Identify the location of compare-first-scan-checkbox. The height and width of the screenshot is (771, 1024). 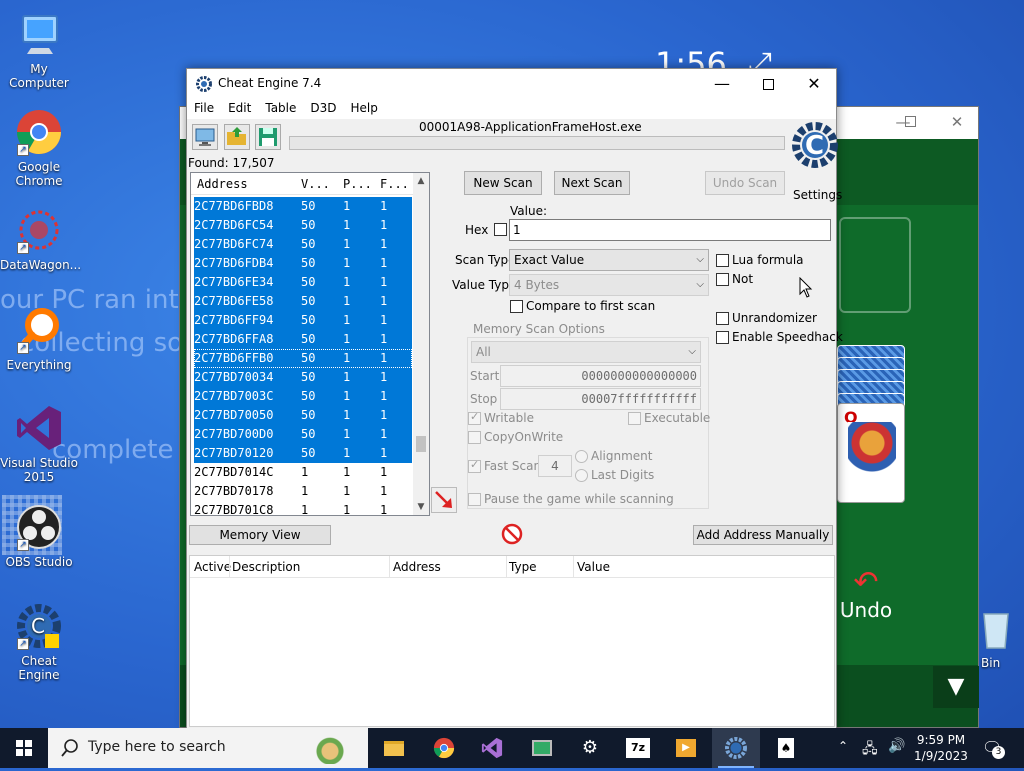
(516, 306).